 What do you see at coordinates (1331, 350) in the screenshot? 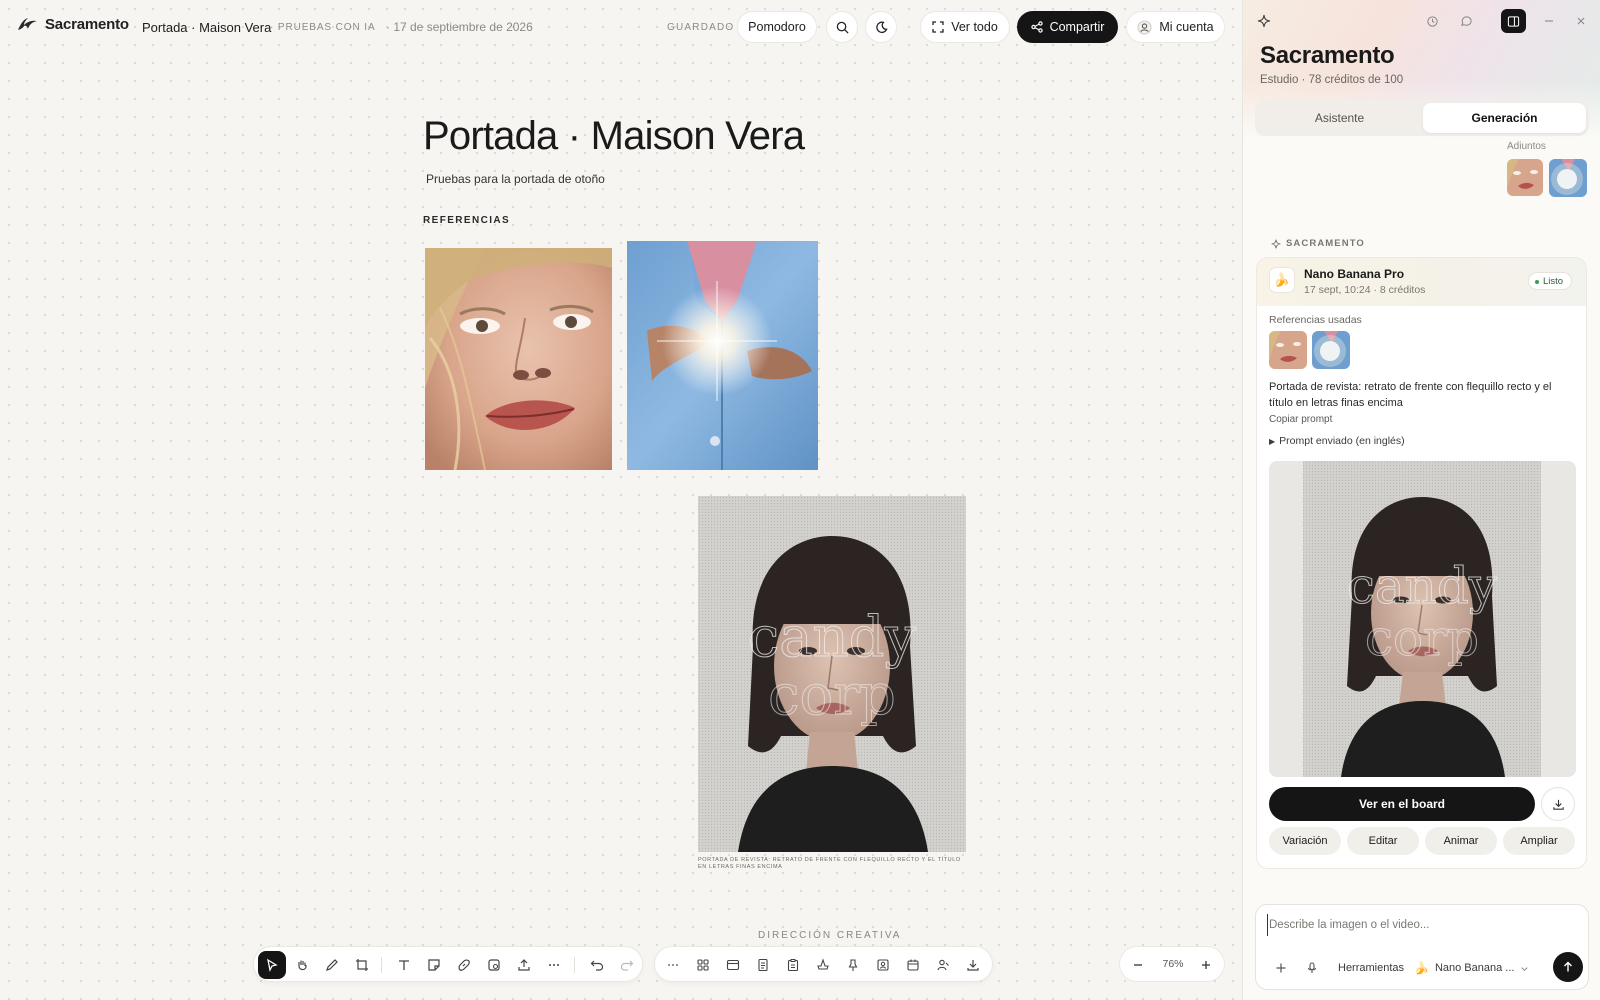
I see `used-reference-denim` at bounding box center [1331, 350].